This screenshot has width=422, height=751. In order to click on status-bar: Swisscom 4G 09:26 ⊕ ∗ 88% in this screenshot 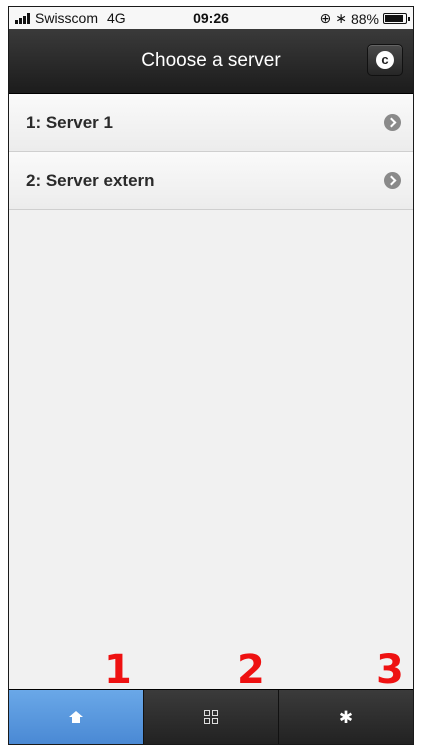, I will do `click(211, 18)`.